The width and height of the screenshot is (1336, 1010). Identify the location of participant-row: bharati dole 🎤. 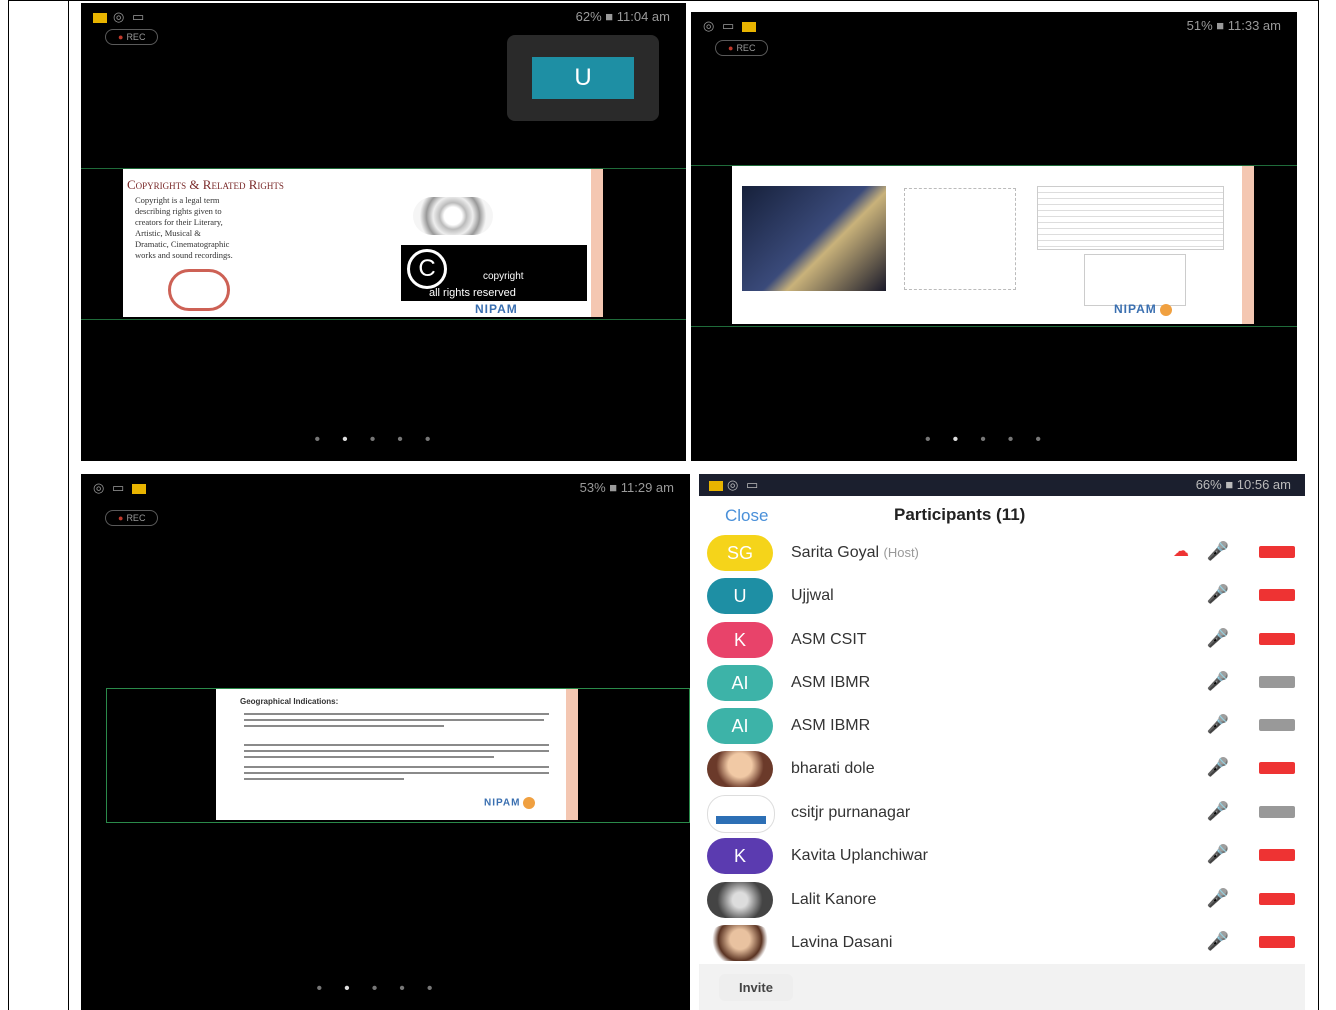
(1002, 769).